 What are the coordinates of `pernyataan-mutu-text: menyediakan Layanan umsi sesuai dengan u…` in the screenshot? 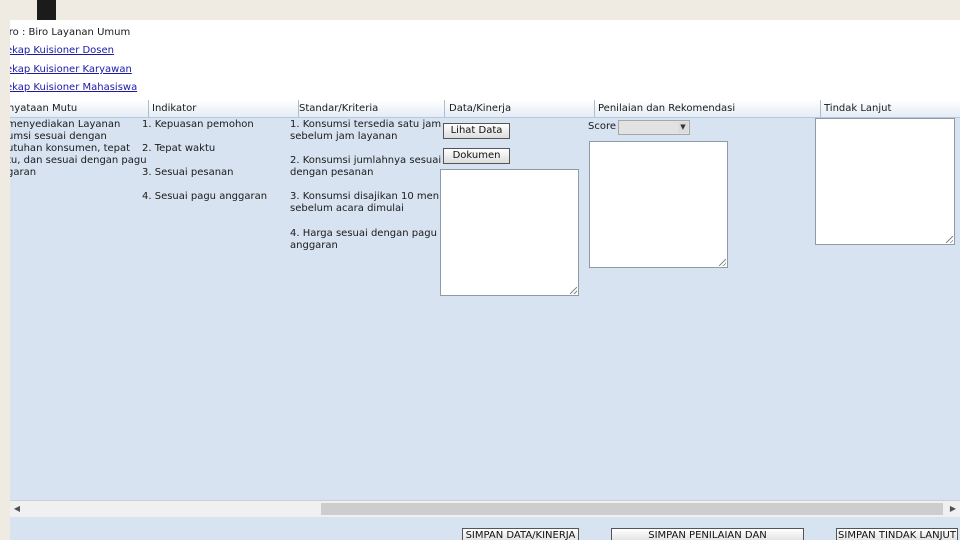 It's located at (78, 148).